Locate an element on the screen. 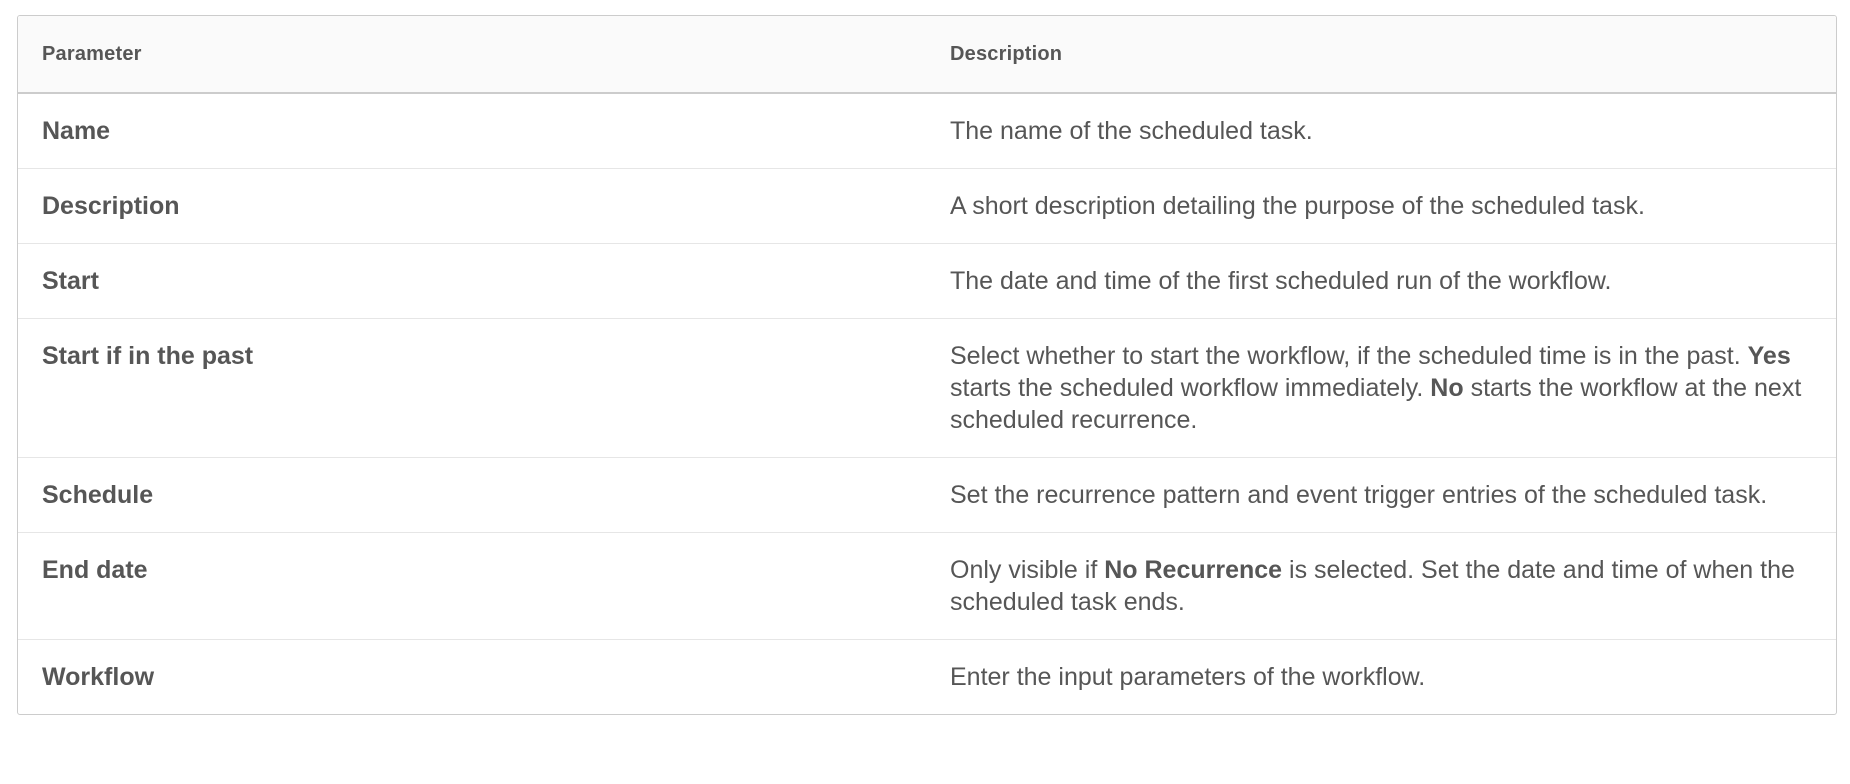 The height and width of the screenshot is (784, 1850). parameter-name: End date is located at coordinates (472, 586).